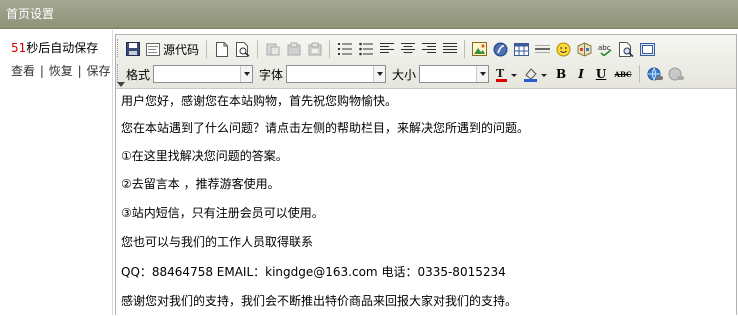  What do you see at coordinates (369, 14) in the screenshot?
I see `panel-title-bar: 首页设置` at bounding box center [369, 14].